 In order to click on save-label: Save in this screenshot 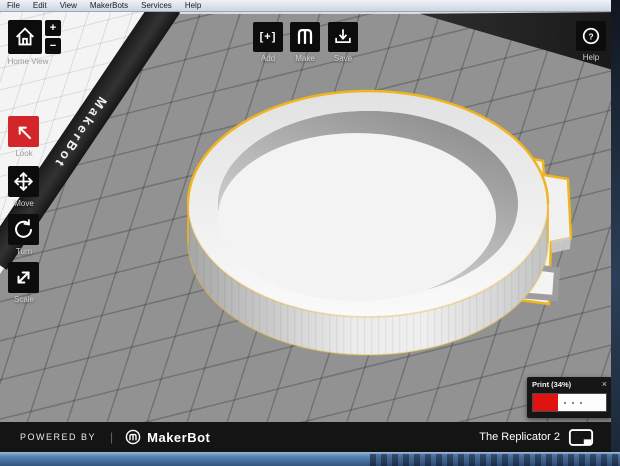, I will do `click(343, 58)`.